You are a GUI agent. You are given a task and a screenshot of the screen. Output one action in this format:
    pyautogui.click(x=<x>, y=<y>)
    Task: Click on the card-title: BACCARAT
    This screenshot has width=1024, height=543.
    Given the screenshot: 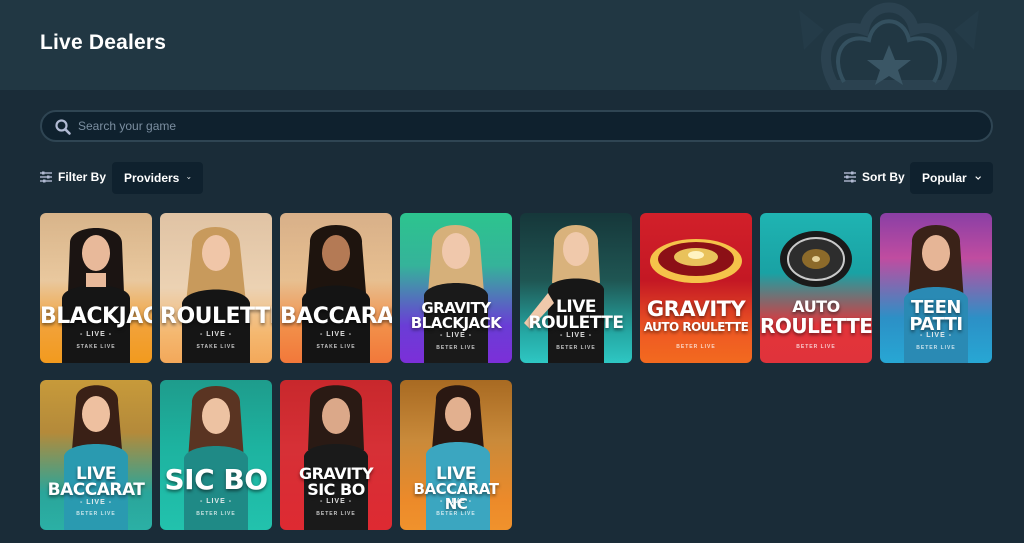 What is the action you would take?
    pyautogui.click(x=336, y=316)
    